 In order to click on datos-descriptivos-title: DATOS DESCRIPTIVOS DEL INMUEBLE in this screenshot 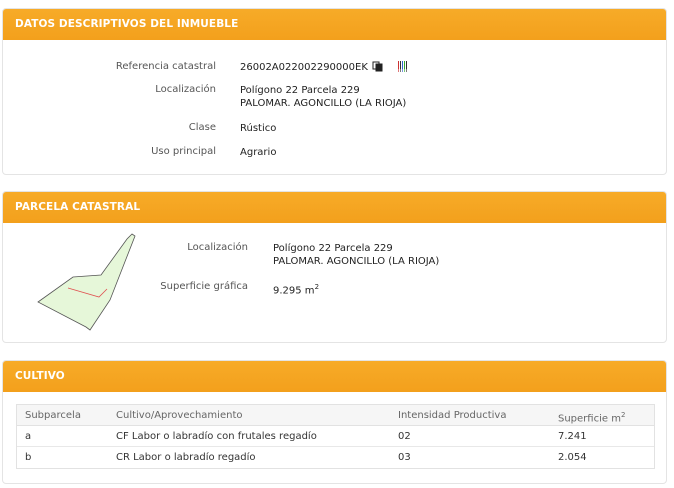, I will do `click(334, 24)`.